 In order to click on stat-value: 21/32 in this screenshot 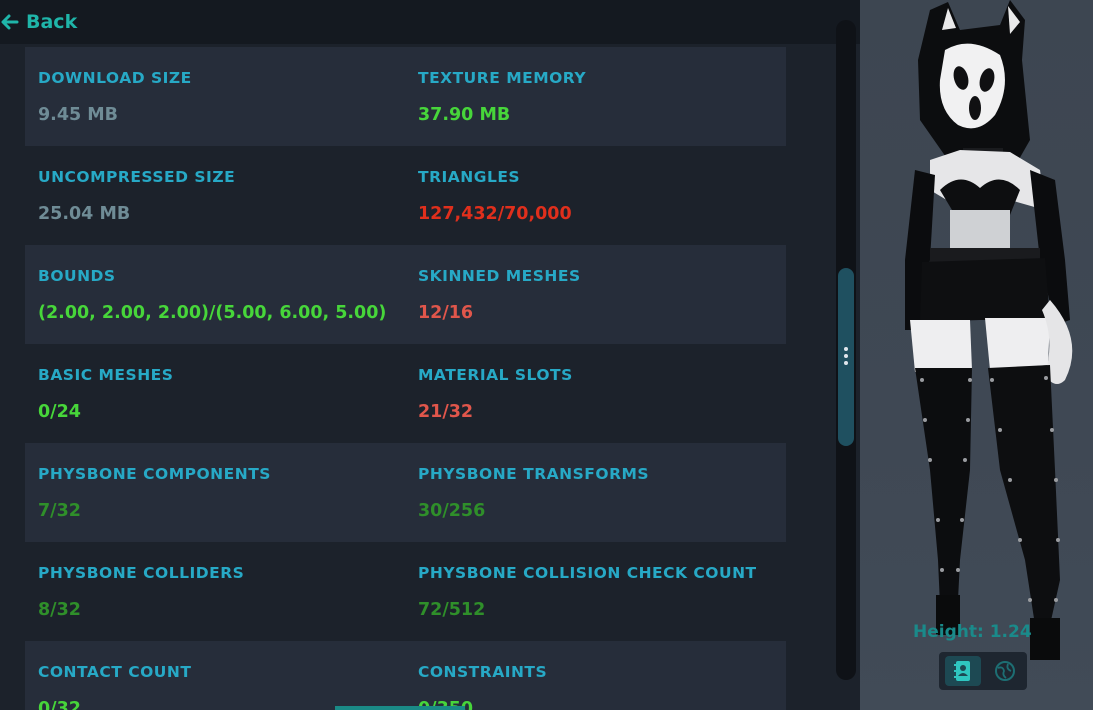, I will do `click(446, 412)`.